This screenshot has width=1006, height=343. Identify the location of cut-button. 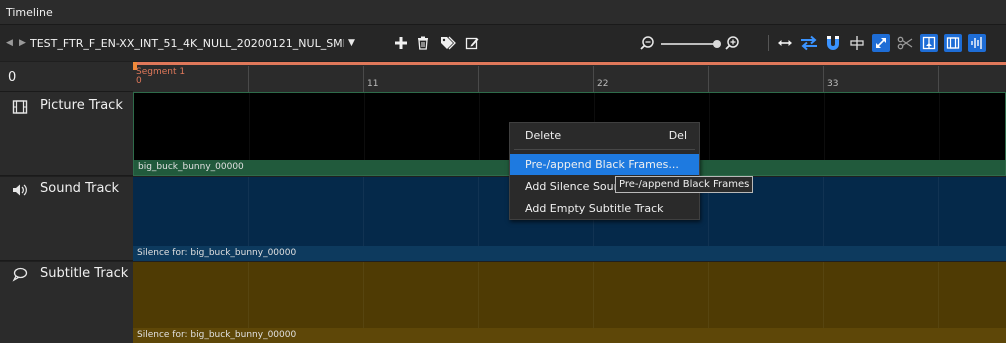
(905, 43).